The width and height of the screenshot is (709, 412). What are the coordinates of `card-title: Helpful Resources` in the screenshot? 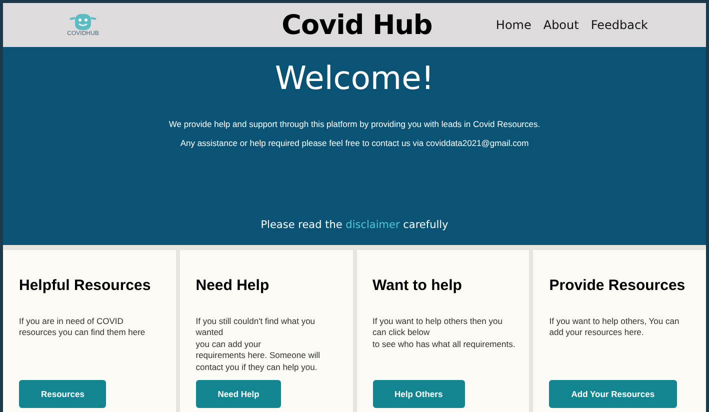 It's located at (85, 285).